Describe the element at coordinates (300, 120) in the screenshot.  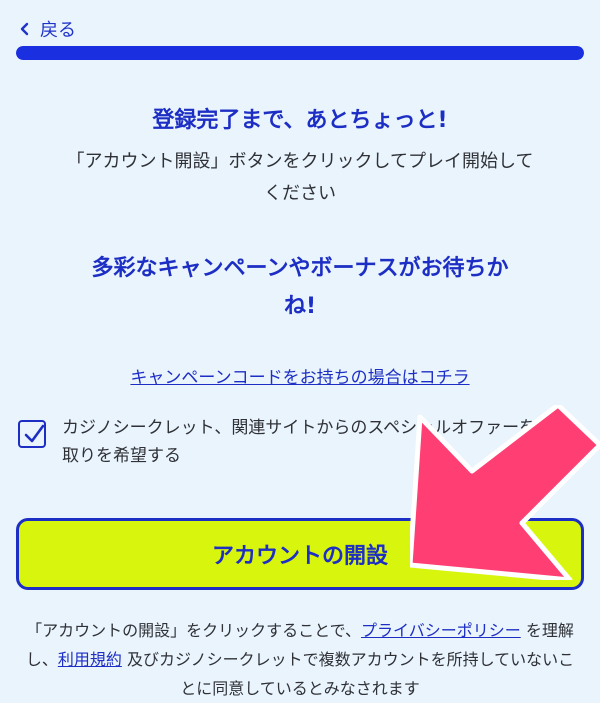
I see `page-title: 登録完了まで、あとちょっと!` at that location.